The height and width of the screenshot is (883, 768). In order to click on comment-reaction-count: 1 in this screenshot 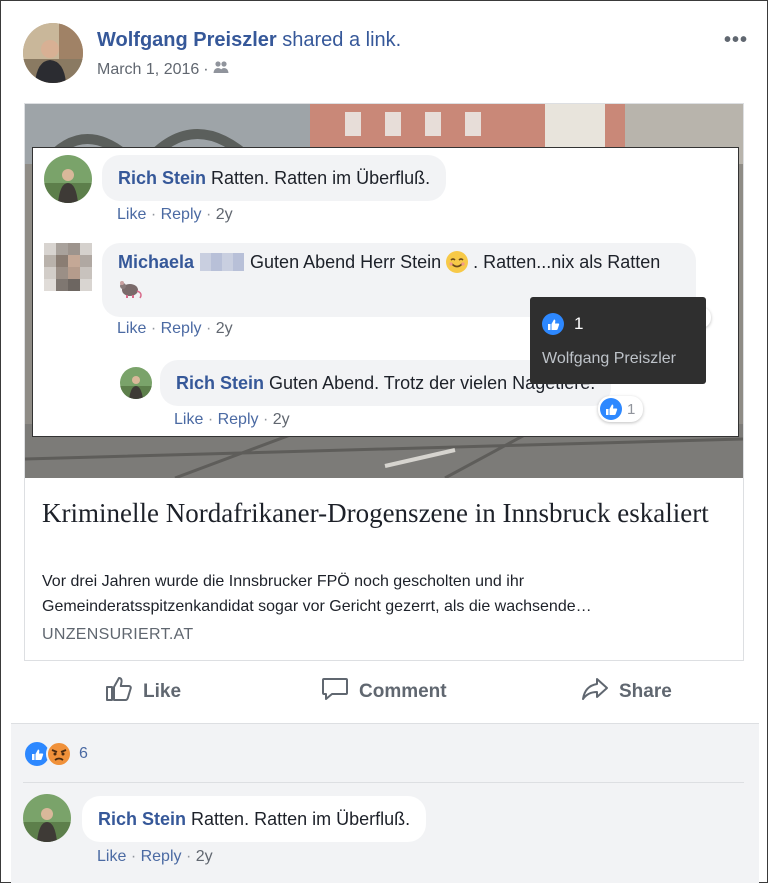, I will do `click(621, 409)`.